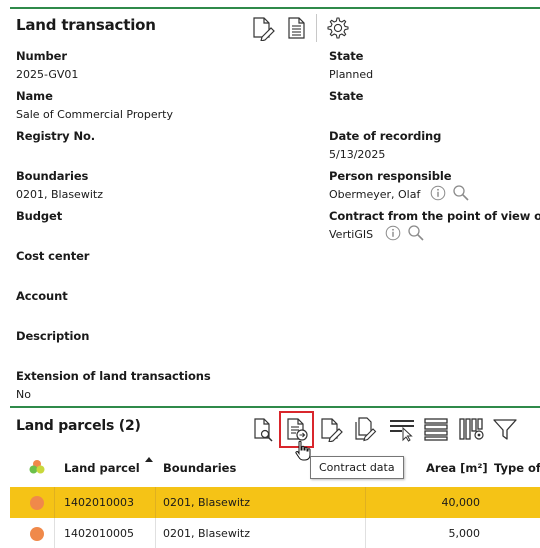 Image resolution: width=540 pixels, height=548 pixels. What do you see at coordinates (41, 56) in the screenshot?
I see `field-label-number: Number` at bounding box center [41, 56].